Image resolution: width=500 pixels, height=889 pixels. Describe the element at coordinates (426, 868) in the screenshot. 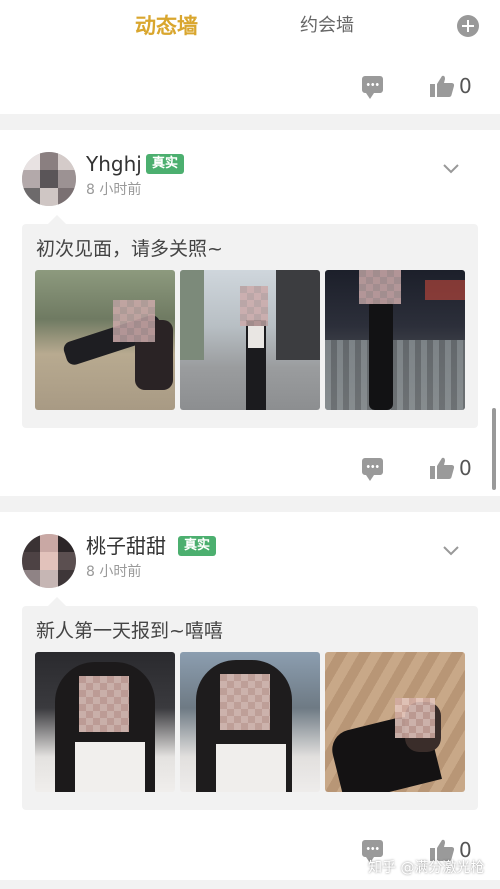

I see `watermark: 知乎 @满分激光枪` at that location.